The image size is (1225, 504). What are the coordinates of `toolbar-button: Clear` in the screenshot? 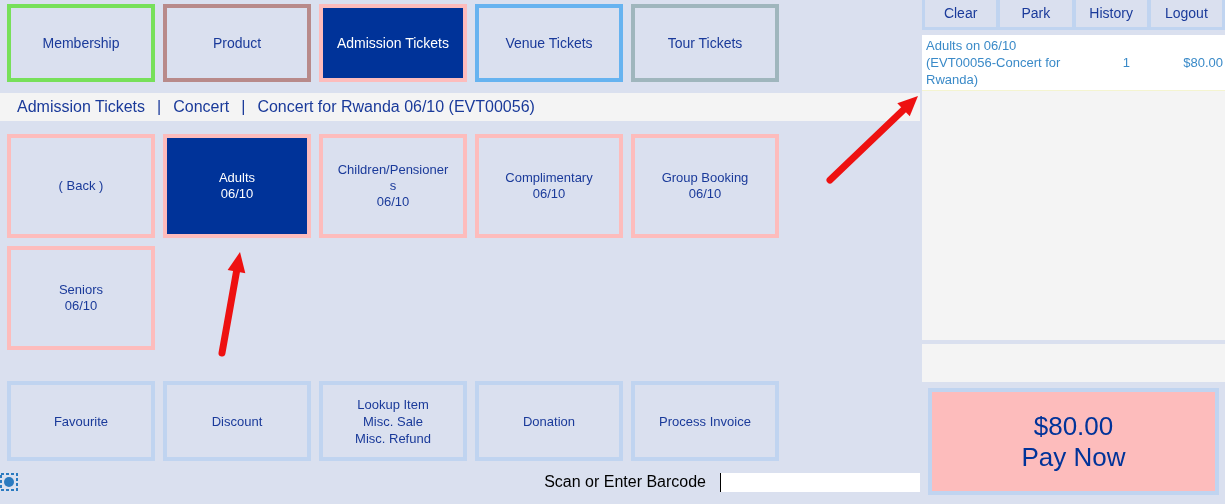 It's located at (961, 13).